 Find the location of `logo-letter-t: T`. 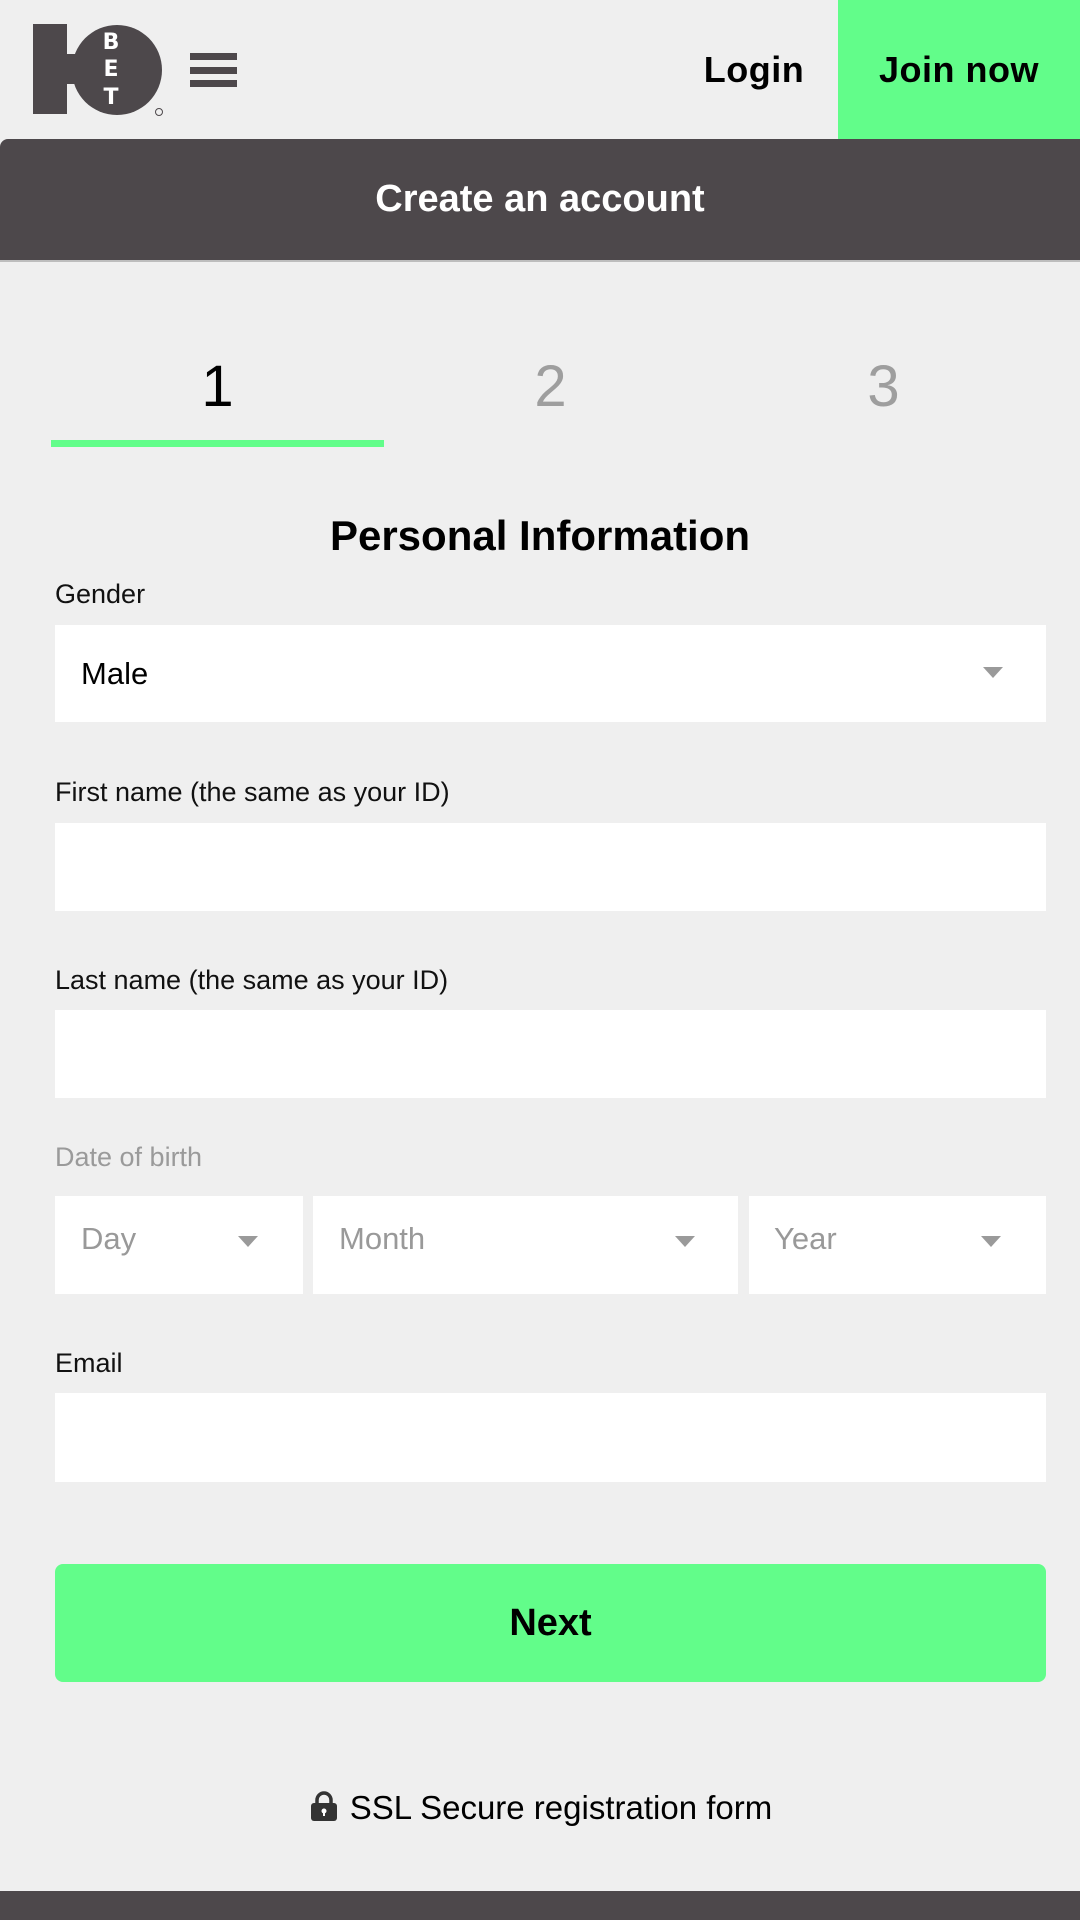

logo-letter-t: T is located at coordinates (110, 97).